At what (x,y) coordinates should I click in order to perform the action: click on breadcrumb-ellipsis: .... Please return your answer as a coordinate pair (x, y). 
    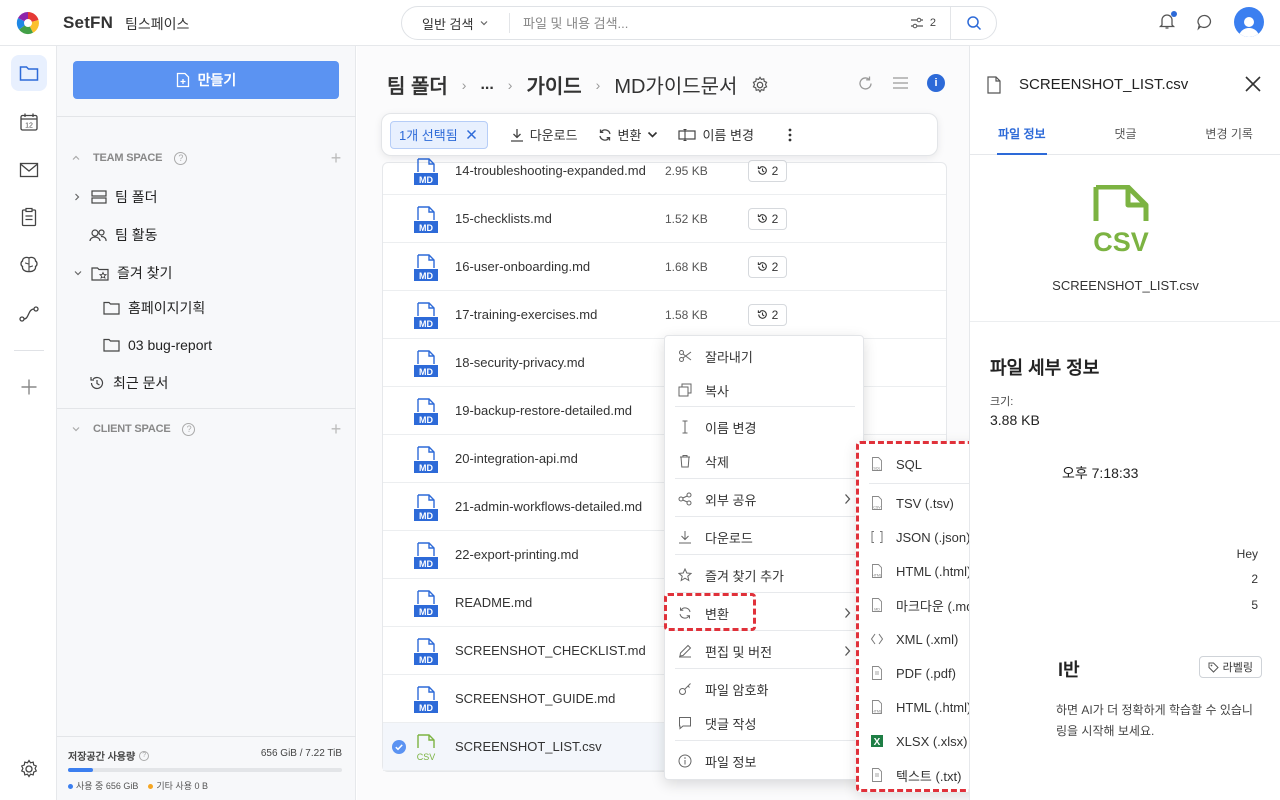
    Looking at the image, I should click on (486, 85).